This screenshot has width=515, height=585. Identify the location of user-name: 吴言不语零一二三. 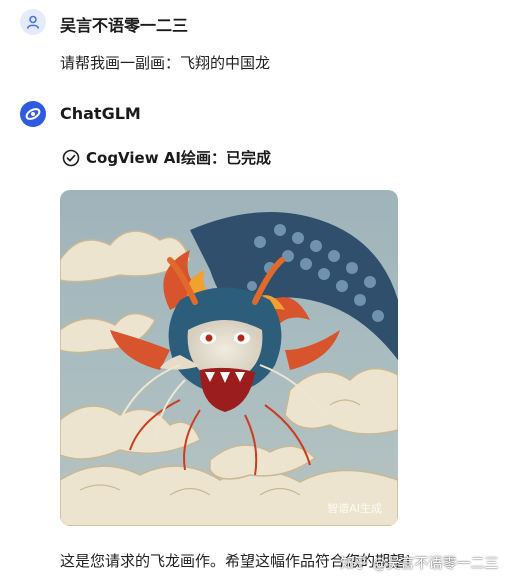
(124, 25).